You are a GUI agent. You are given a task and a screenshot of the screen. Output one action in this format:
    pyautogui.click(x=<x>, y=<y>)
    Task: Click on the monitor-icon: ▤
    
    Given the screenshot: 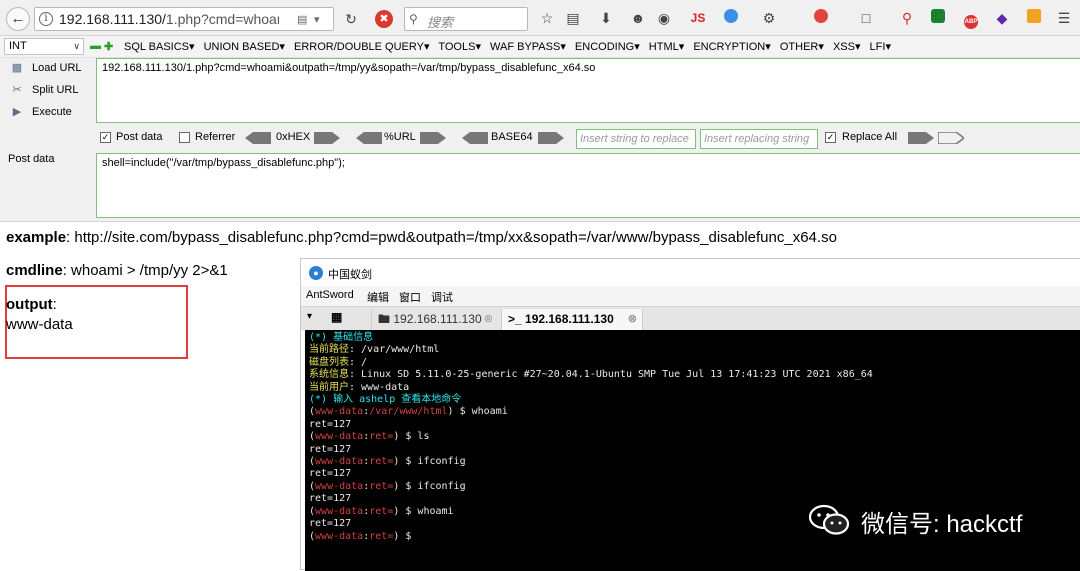 What is the action you would take?
    pyautogui.click(x=304, y=19)
    